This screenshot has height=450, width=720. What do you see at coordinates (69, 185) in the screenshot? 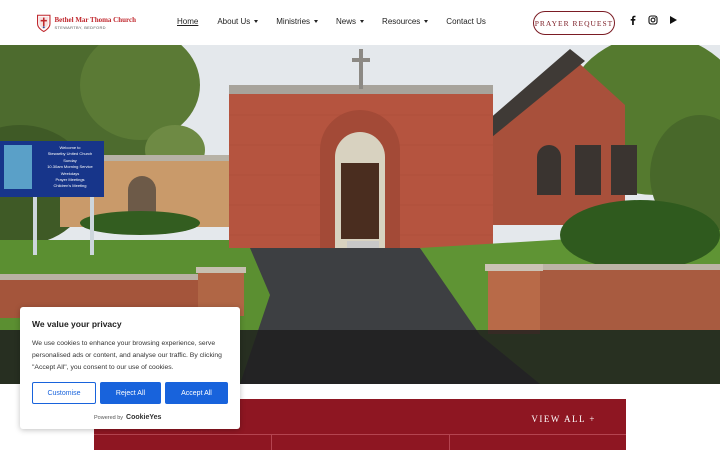
I see `sign-line: Children's Meeting` at bounding box center [69, 185].